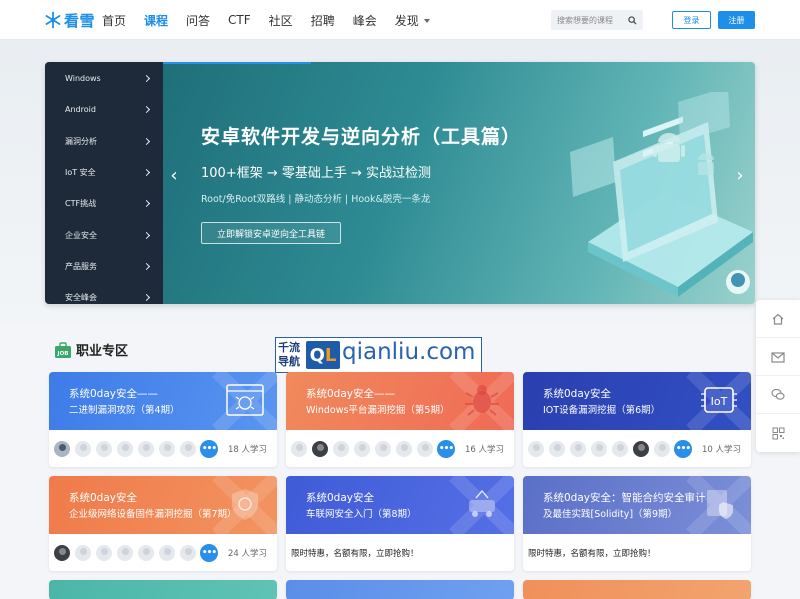 The width and height of the screenshot is (800, 599). What do you see at coordinates (247, 554) in the screenshot?
I see `learner-count: 24 人学习` at bounding box center [247, 554].